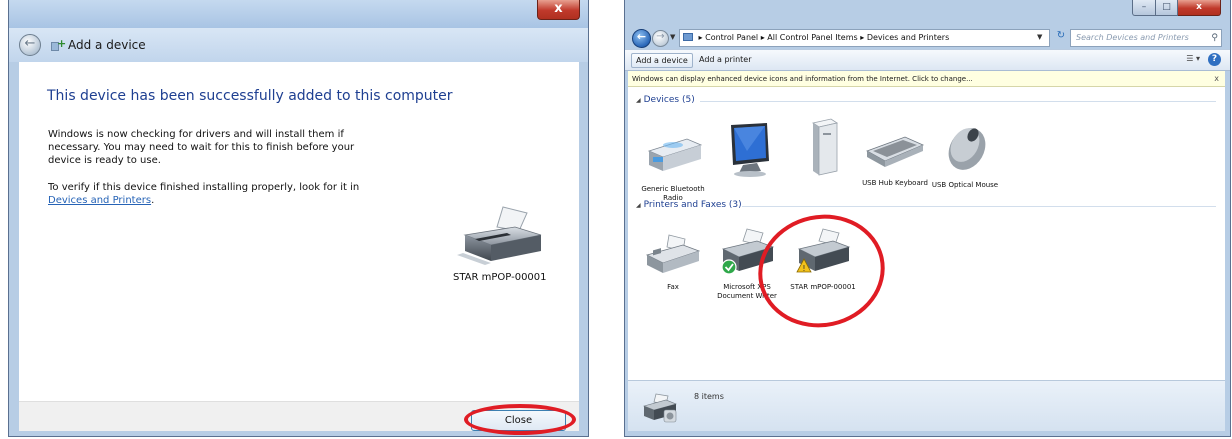  Describe the element at coordinates (965, 185) in the screenshot. I see `device-label: USB Optical Mouse` at that location.